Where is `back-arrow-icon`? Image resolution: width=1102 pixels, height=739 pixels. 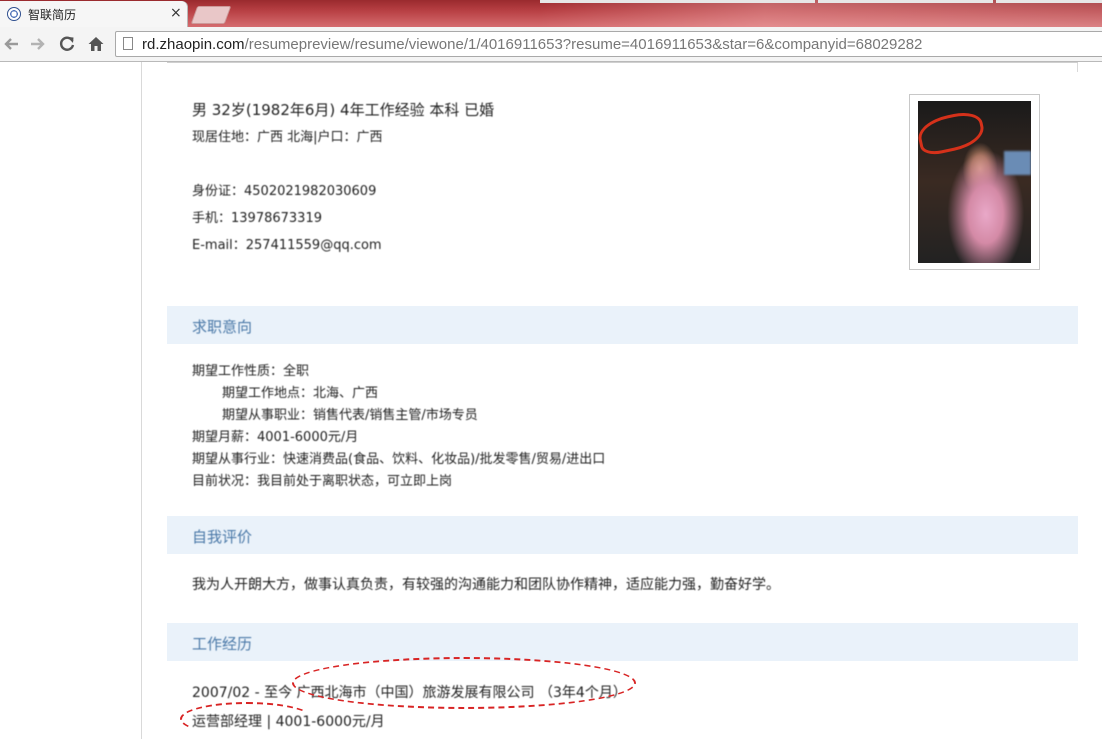 back-arrow-icon is located at coordinates (11, 44).